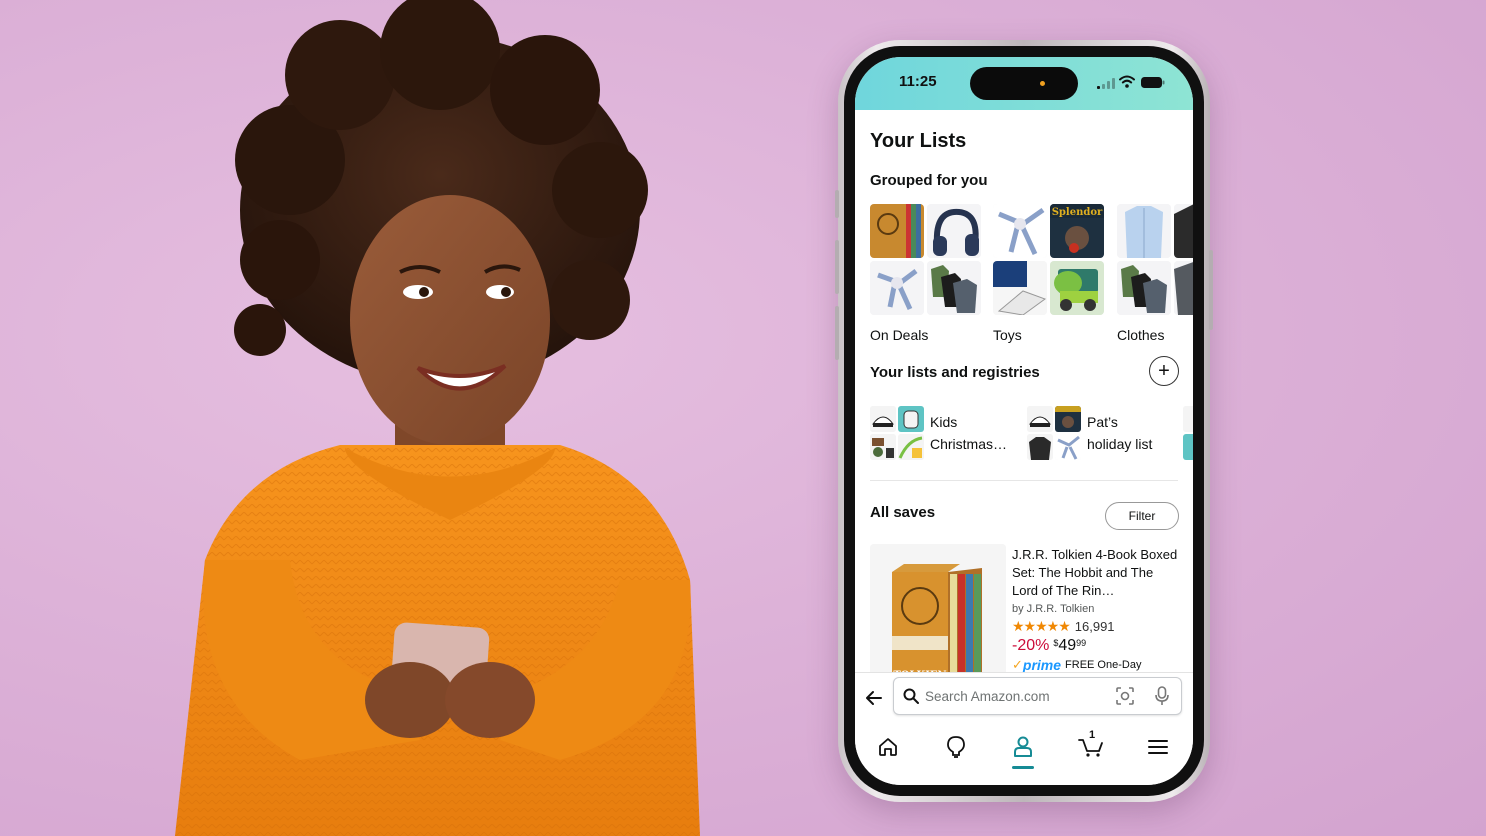 The image size is (1486, 836). Describe the element at coordinates (1153, 82) in the screenshot. I see `battery-icon` at that location.